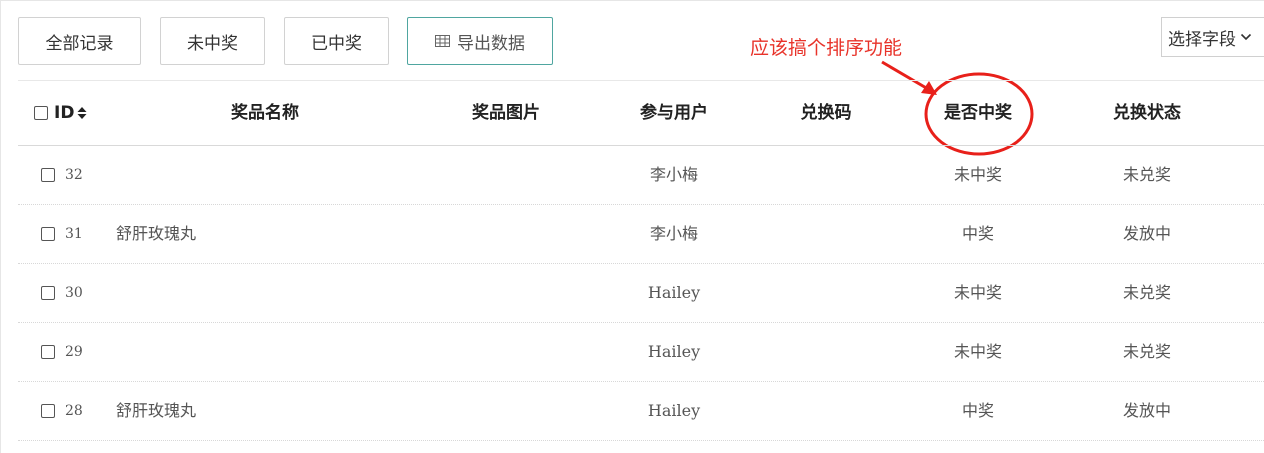 The image size is (1264, 453). I want to click on annotation-note: 应该搞个排序功能, so click(826, 48).